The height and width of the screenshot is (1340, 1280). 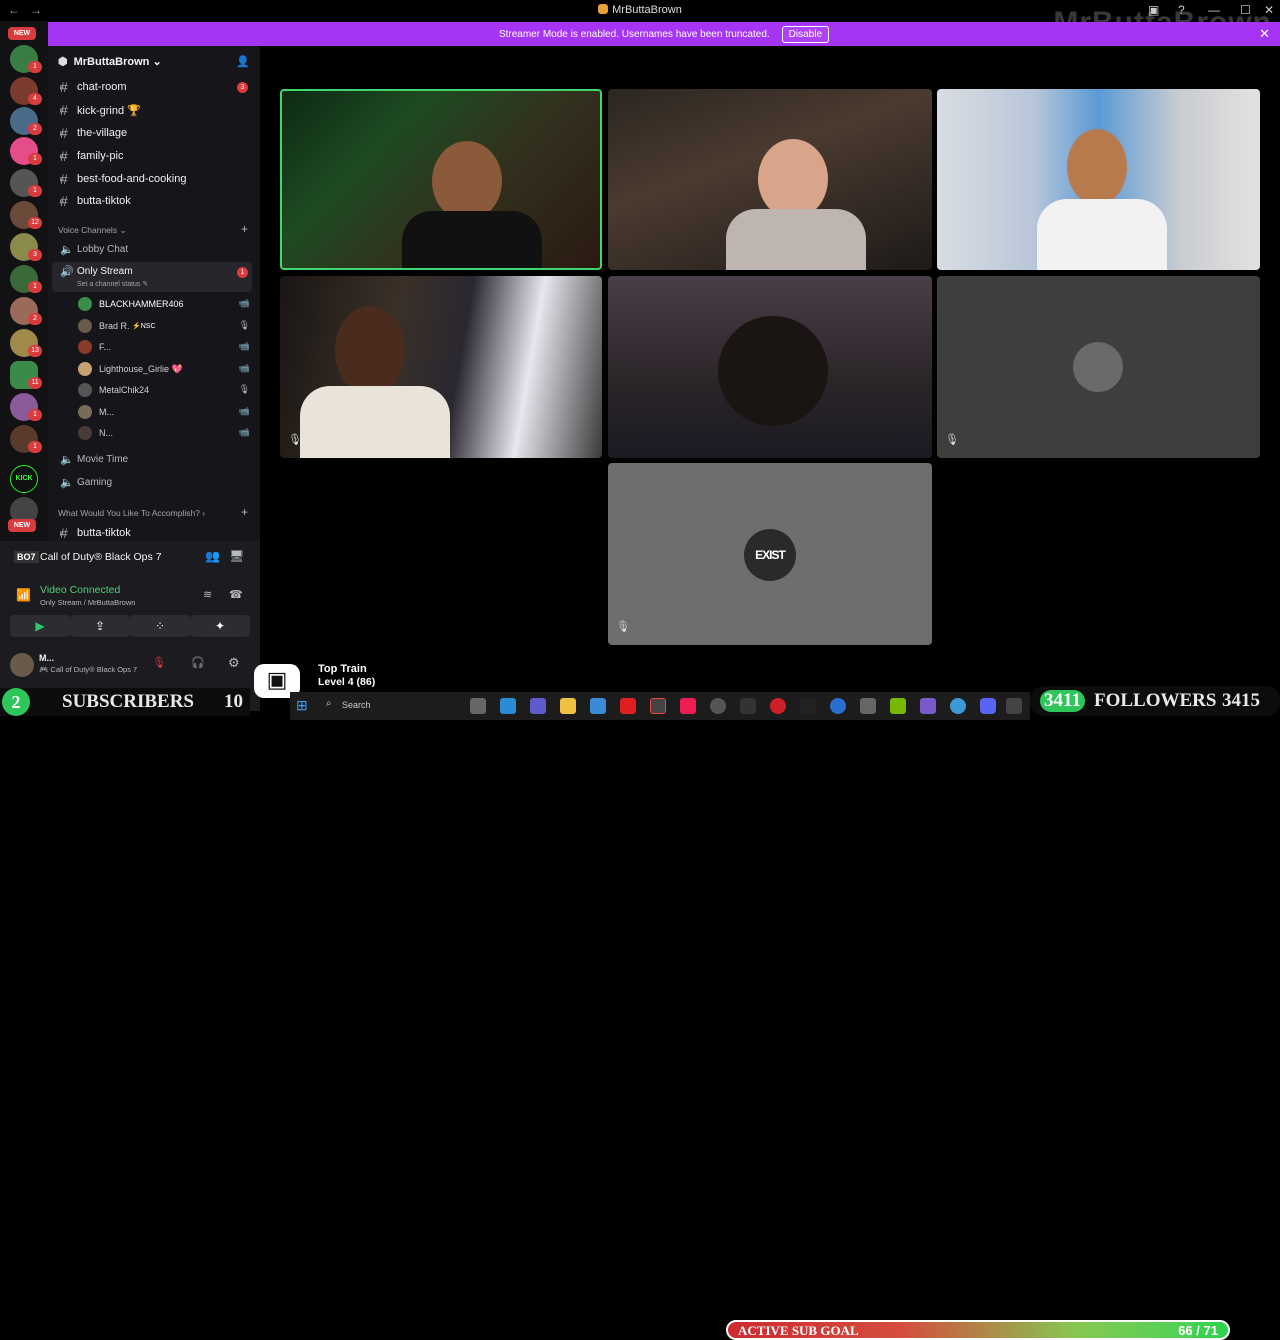 What do you see at coordinates (104, 201) in the screenshot?
I see `channel-label: butta-tiktok` at bounding box center [104, 201].